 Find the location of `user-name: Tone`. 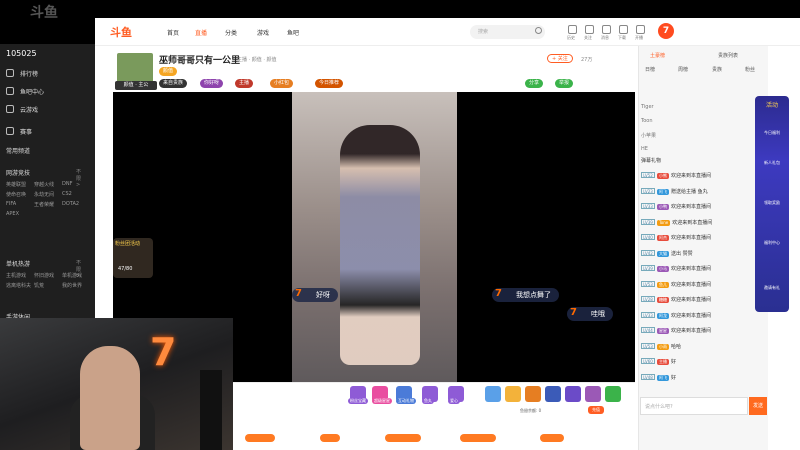

user-name: Tone is located at coordinates (664, 222).